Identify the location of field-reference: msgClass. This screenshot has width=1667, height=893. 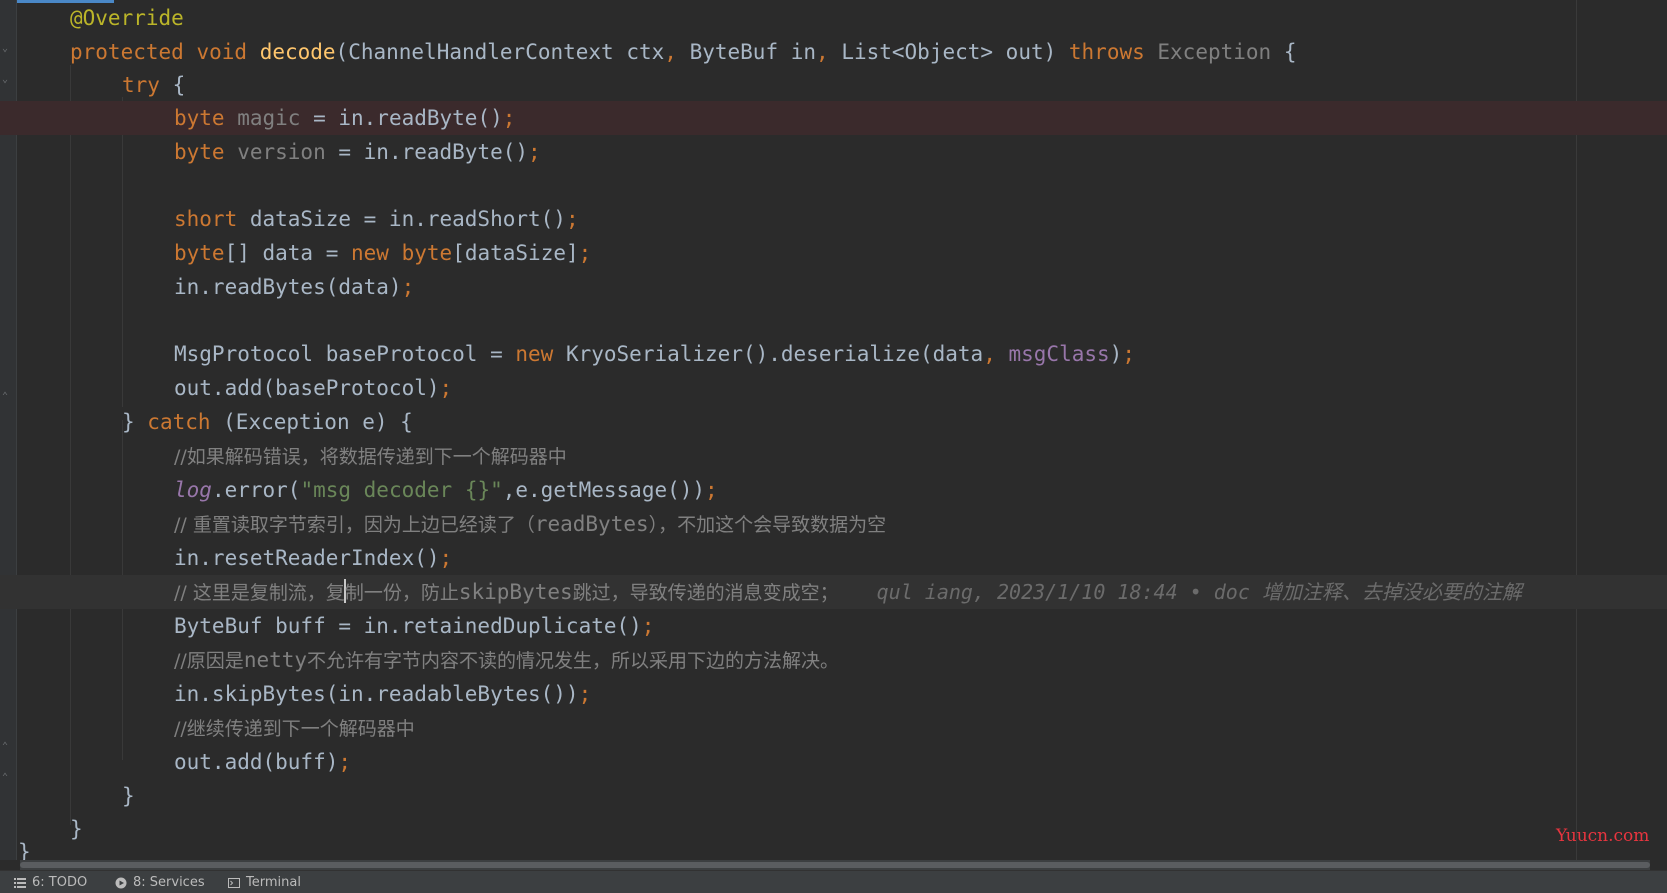
(1059, 354).